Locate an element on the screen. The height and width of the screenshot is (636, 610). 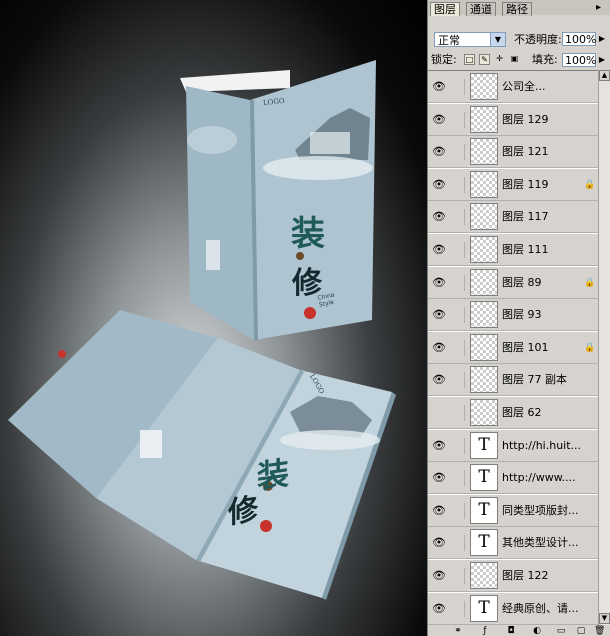
layer-name: 图层 93 is located at coordinates (522, 315).